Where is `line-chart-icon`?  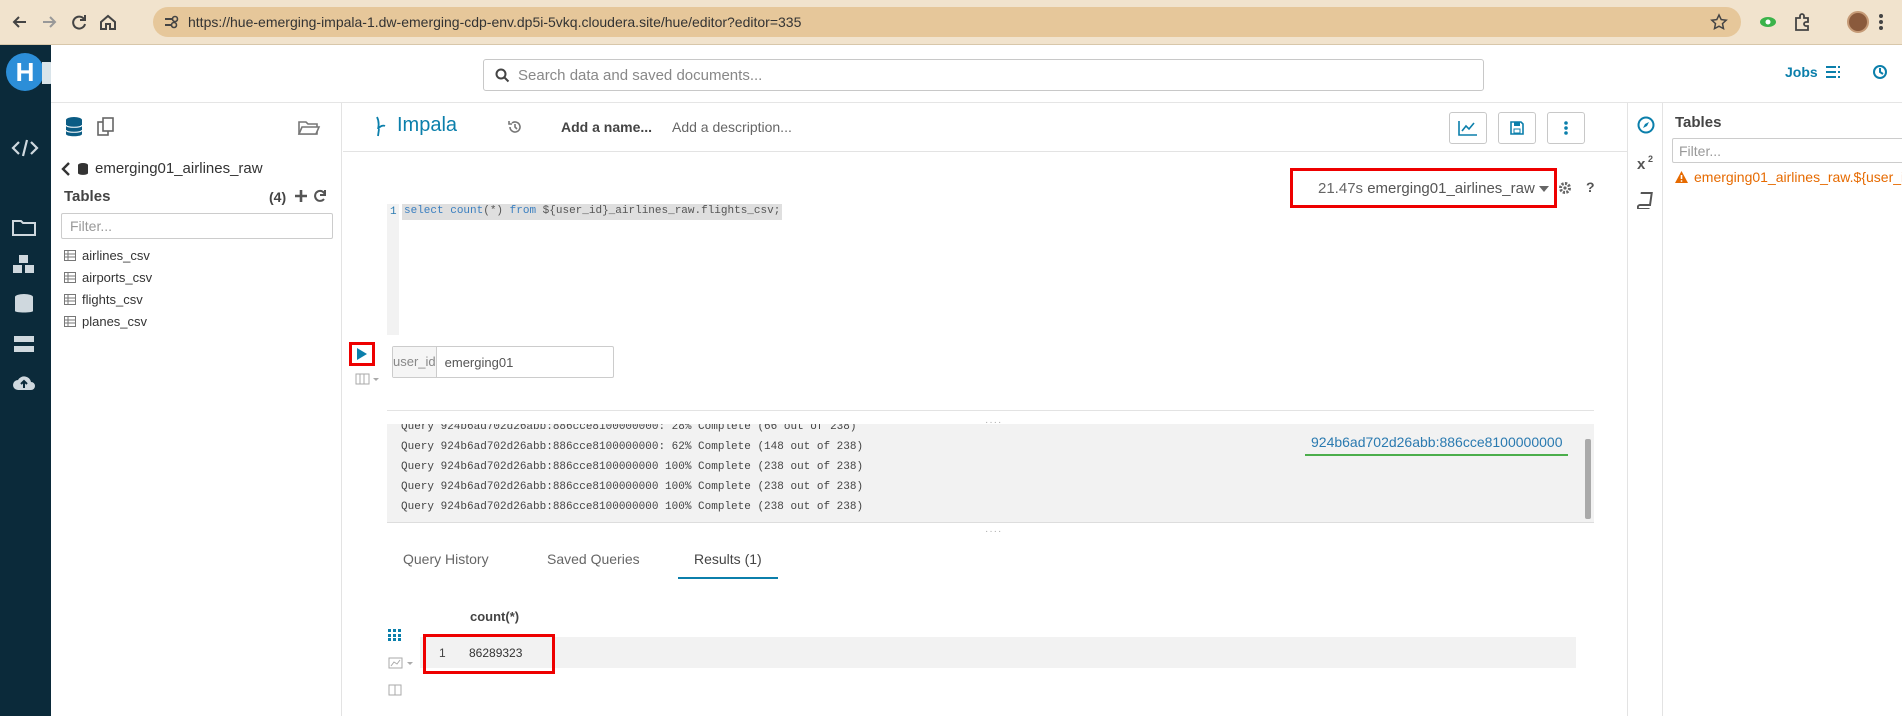
line-chart-icon is located at coordinates (1467, 128).